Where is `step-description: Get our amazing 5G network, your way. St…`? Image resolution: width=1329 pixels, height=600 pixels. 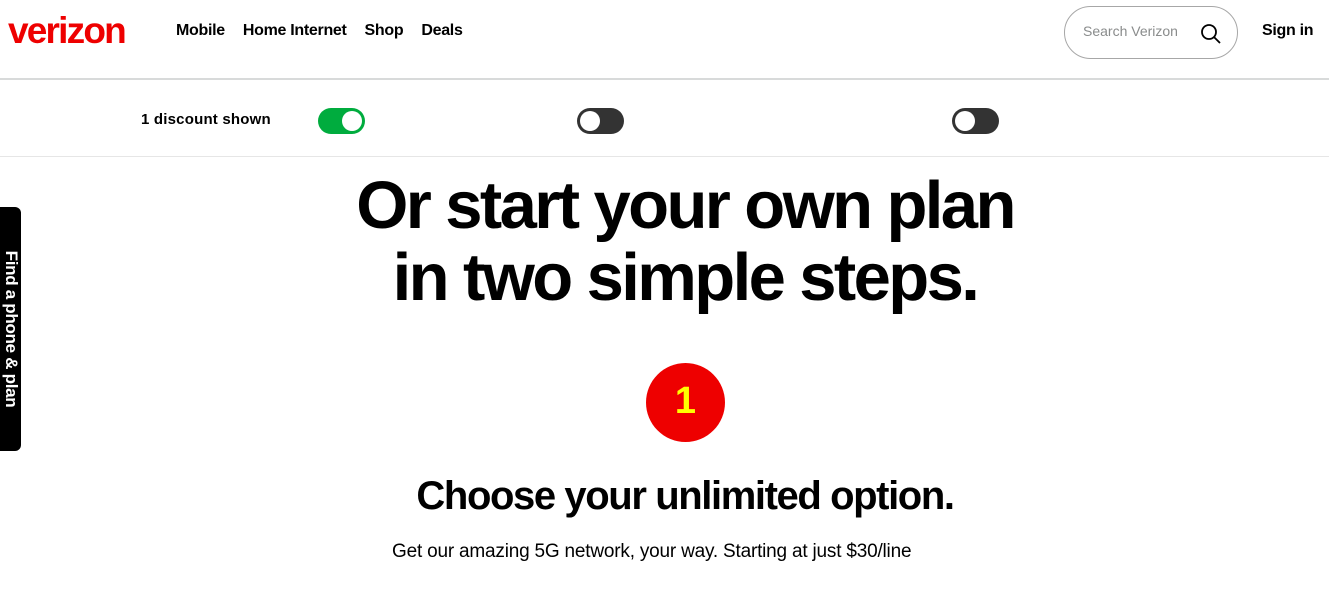
step-description: Get our amazing 5G network, your way. St… is located at coordinates (652, 551).